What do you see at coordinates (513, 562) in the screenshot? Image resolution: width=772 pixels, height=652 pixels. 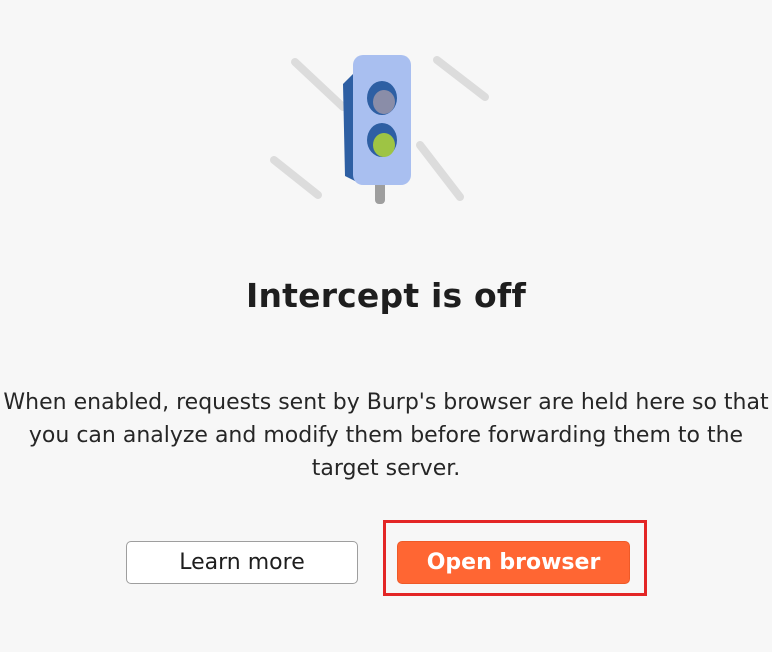 I see `open-browser-button: Open browser` at bounding box center [513, 562].